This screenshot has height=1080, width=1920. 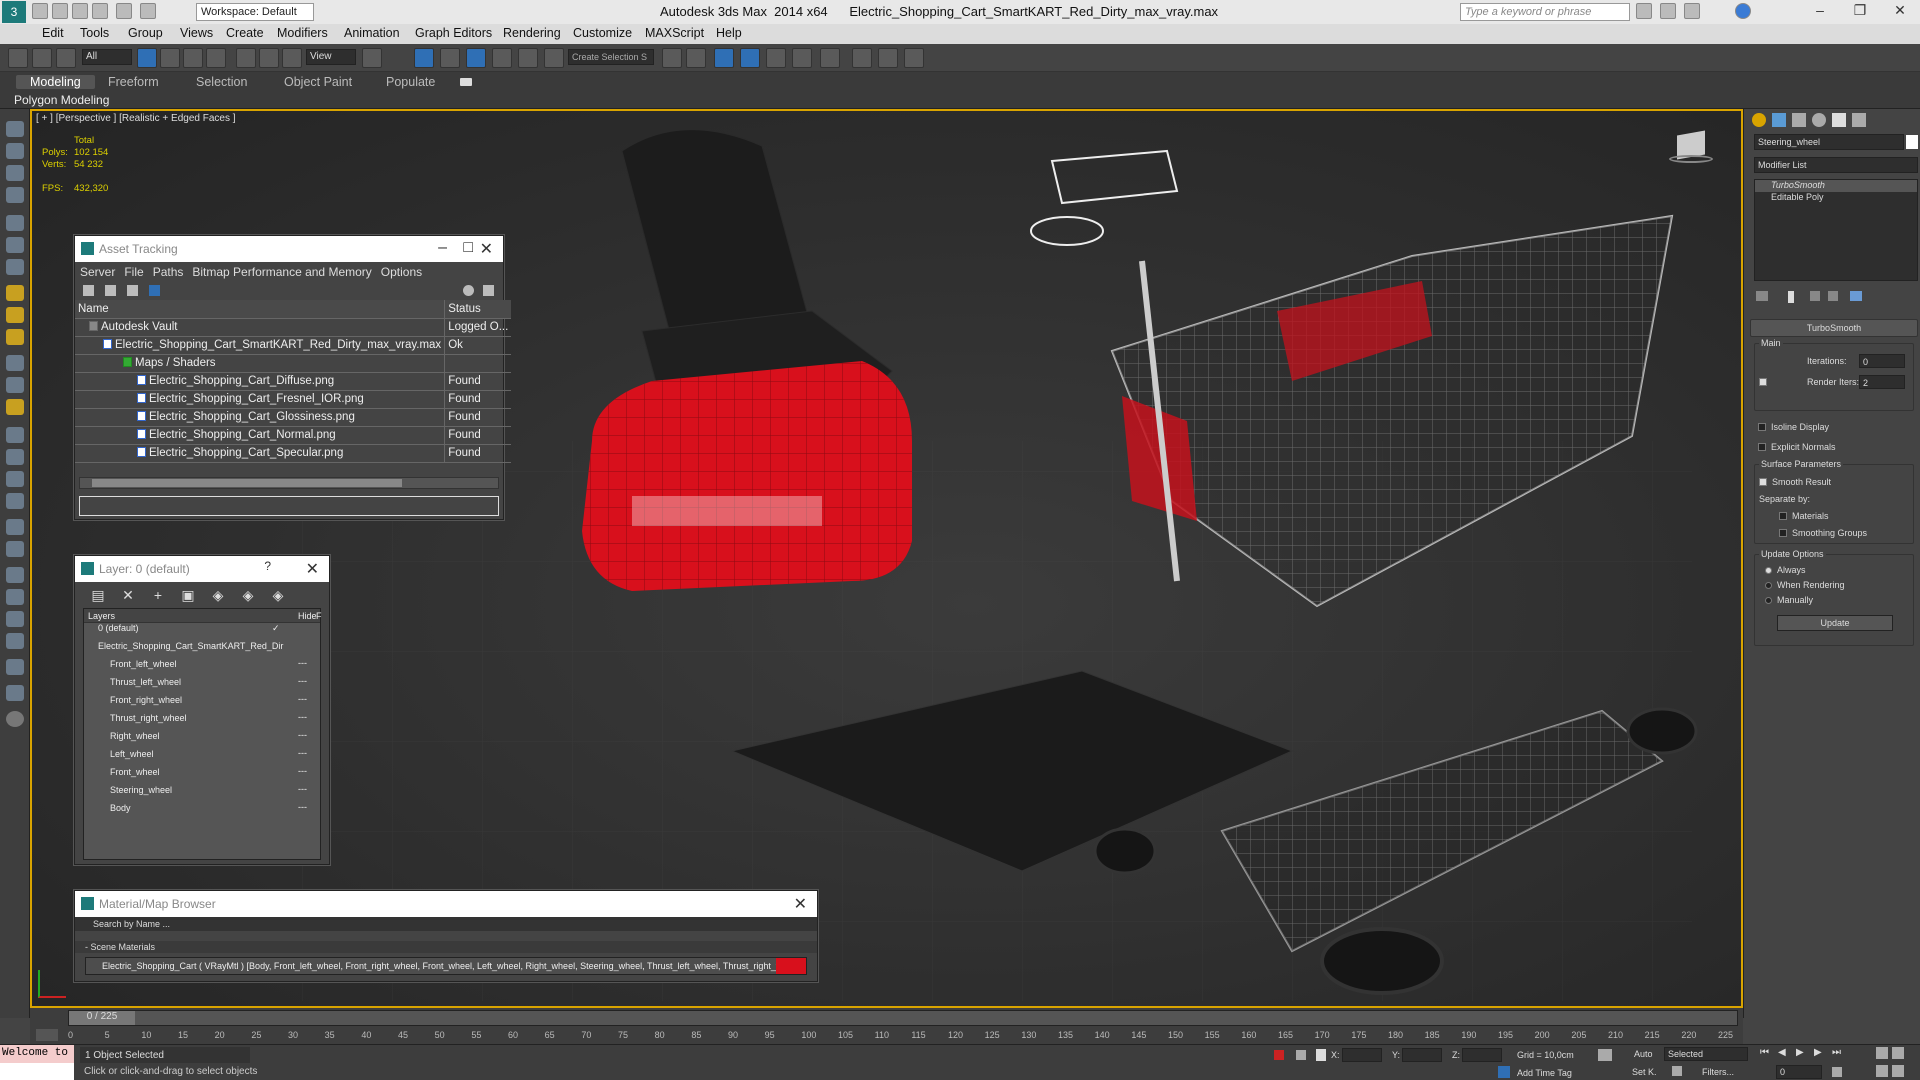 What do you see at coordinates (466, 82) in the screenshot?
I see `ribbon-options-icon` at bounding box center [466, 82].